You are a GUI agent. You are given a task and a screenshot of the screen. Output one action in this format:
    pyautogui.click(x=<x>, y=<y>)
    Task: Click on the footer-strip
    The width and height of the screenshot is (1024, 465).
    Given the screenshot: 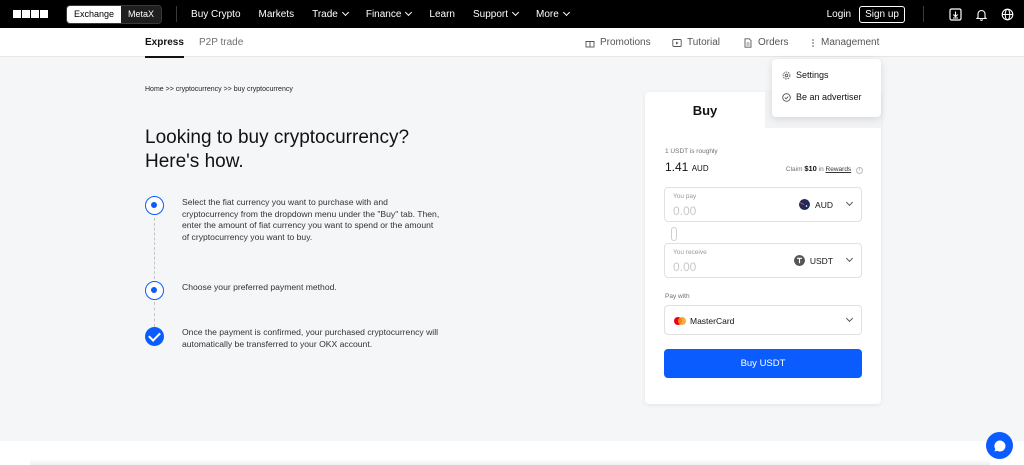 What is the action you would take?
    pyautogui.click(x=512, y=453)
    